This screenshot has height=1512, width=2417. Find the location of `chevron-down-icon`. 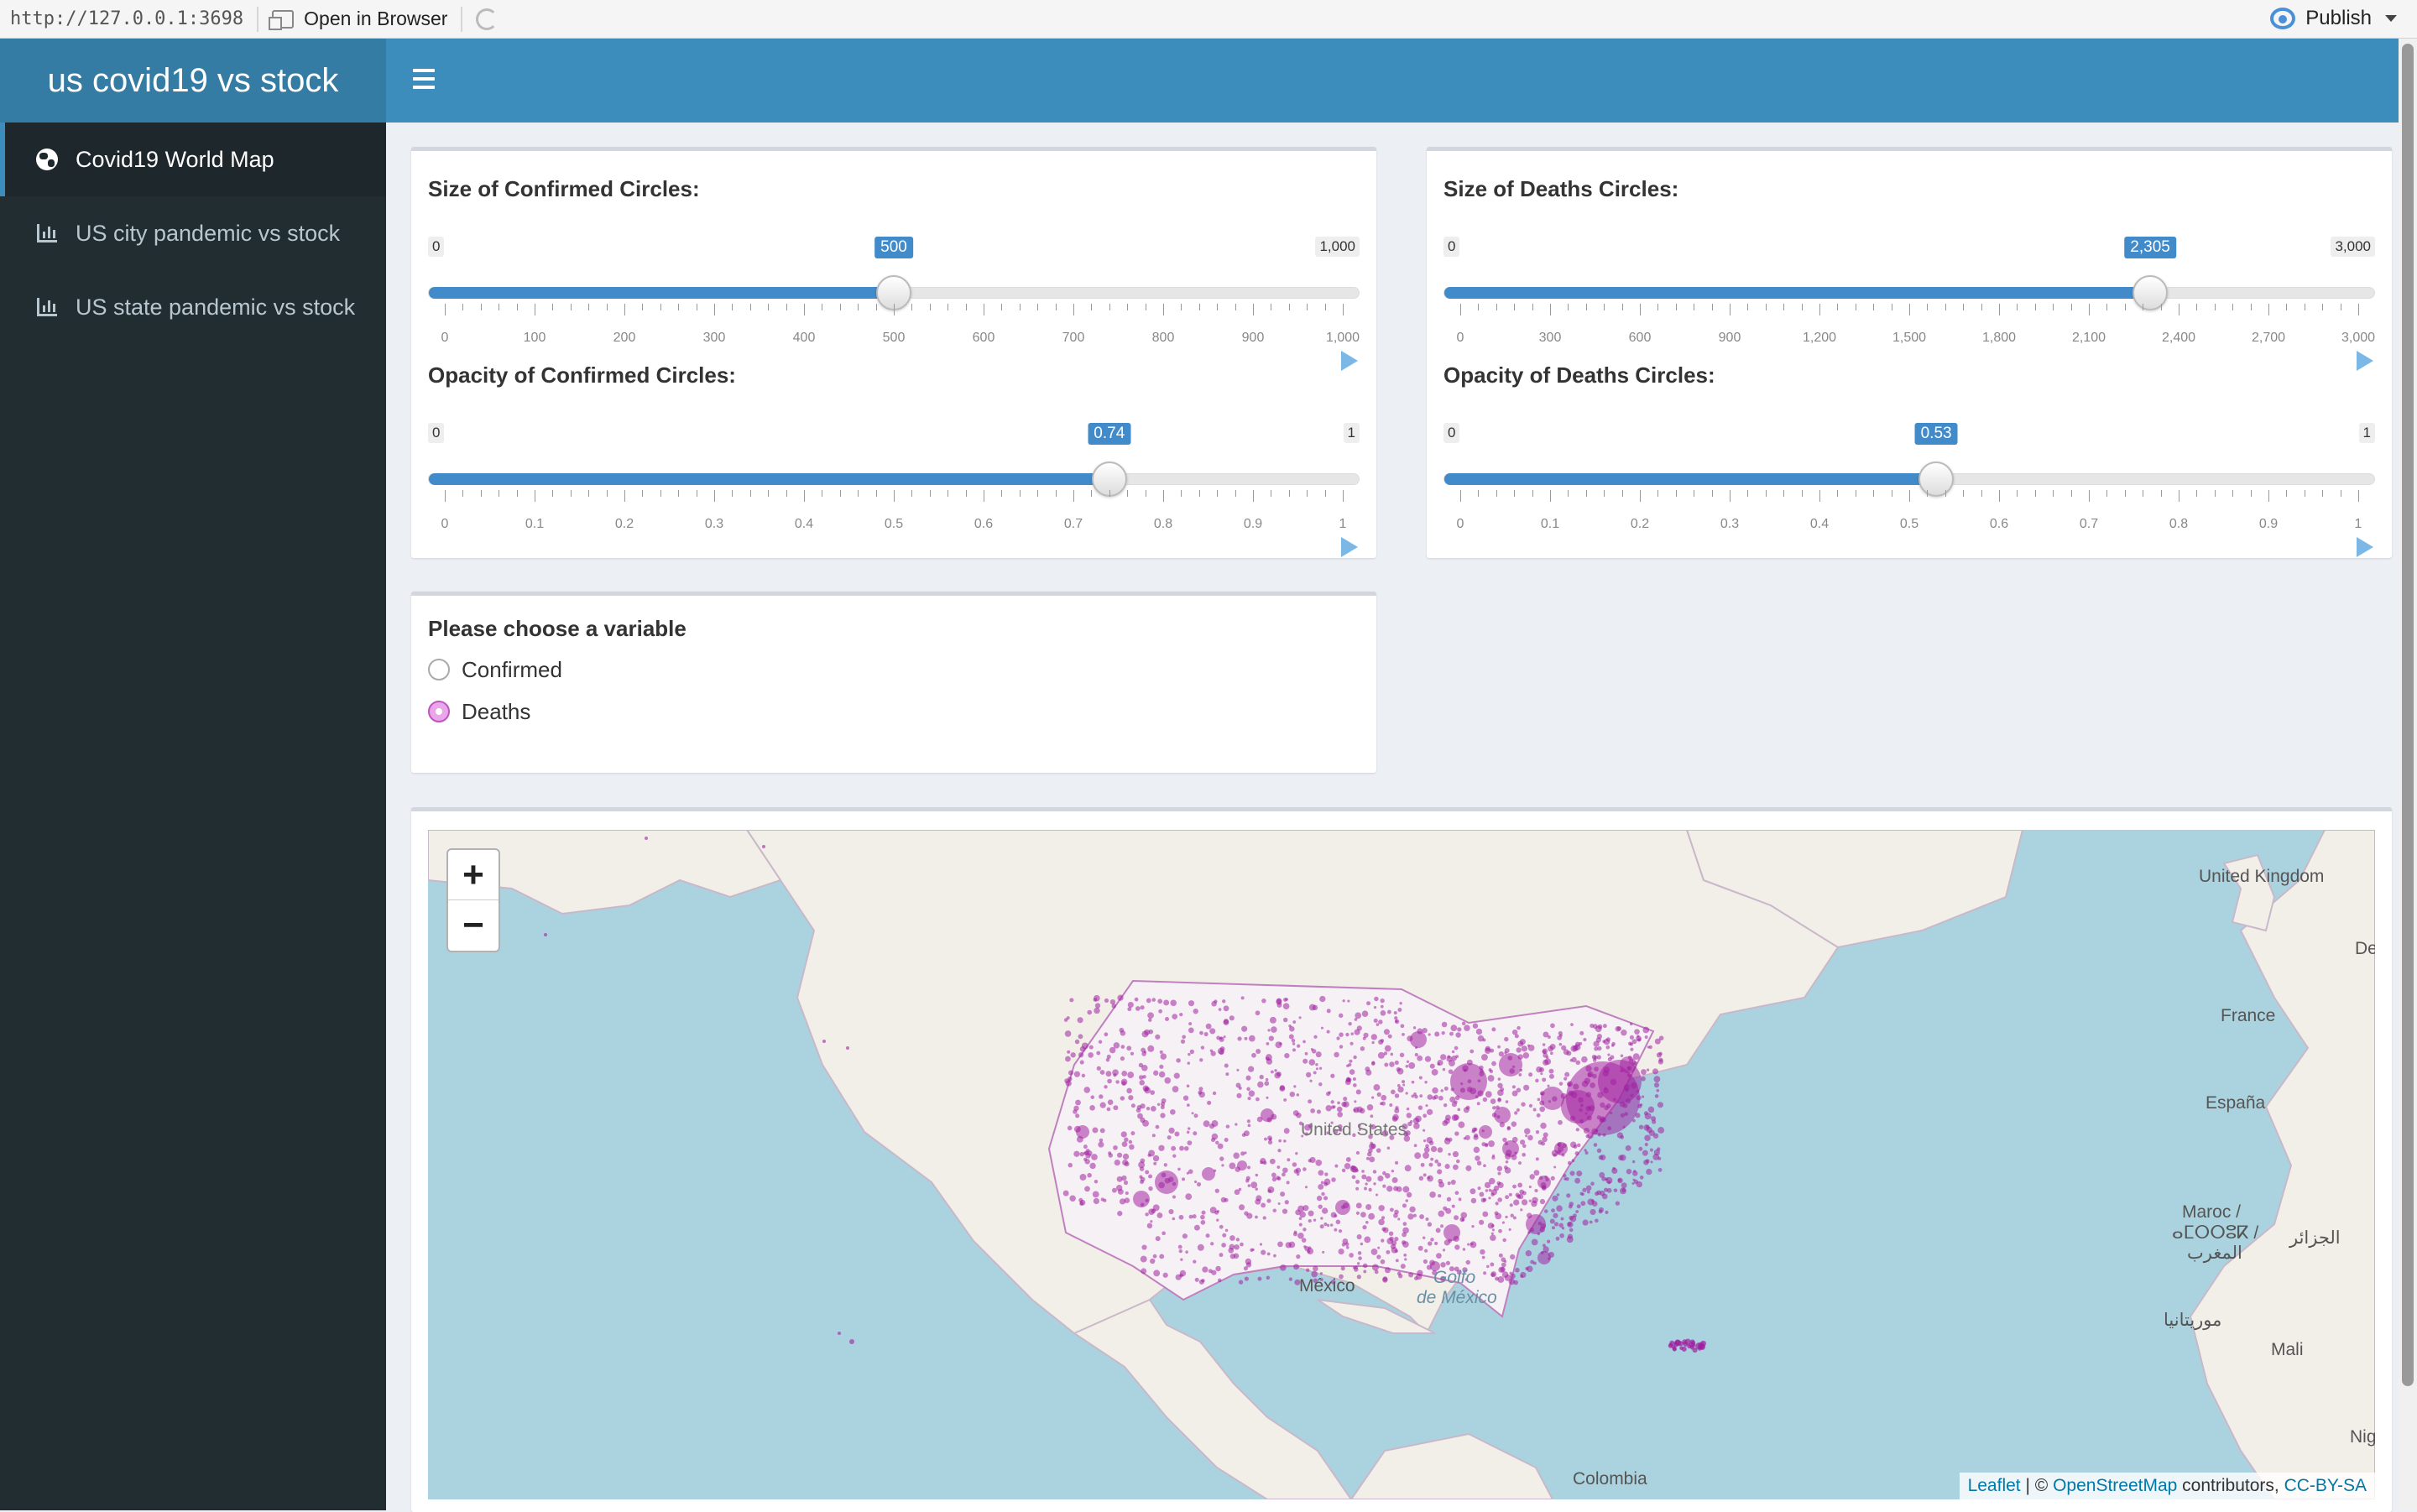

chevron-down-icon is located at coordinates (2391, 18).